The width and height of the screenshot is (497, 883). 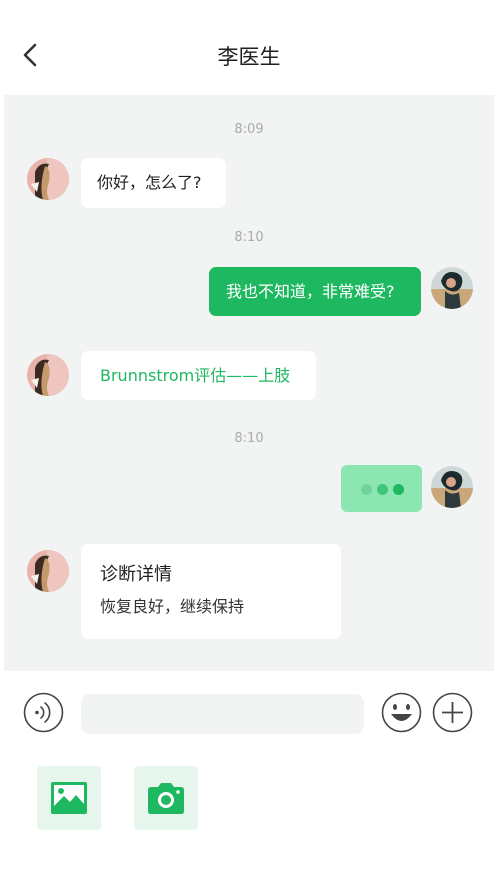 I want to click on voice-icon, so click(x=43, y=712).